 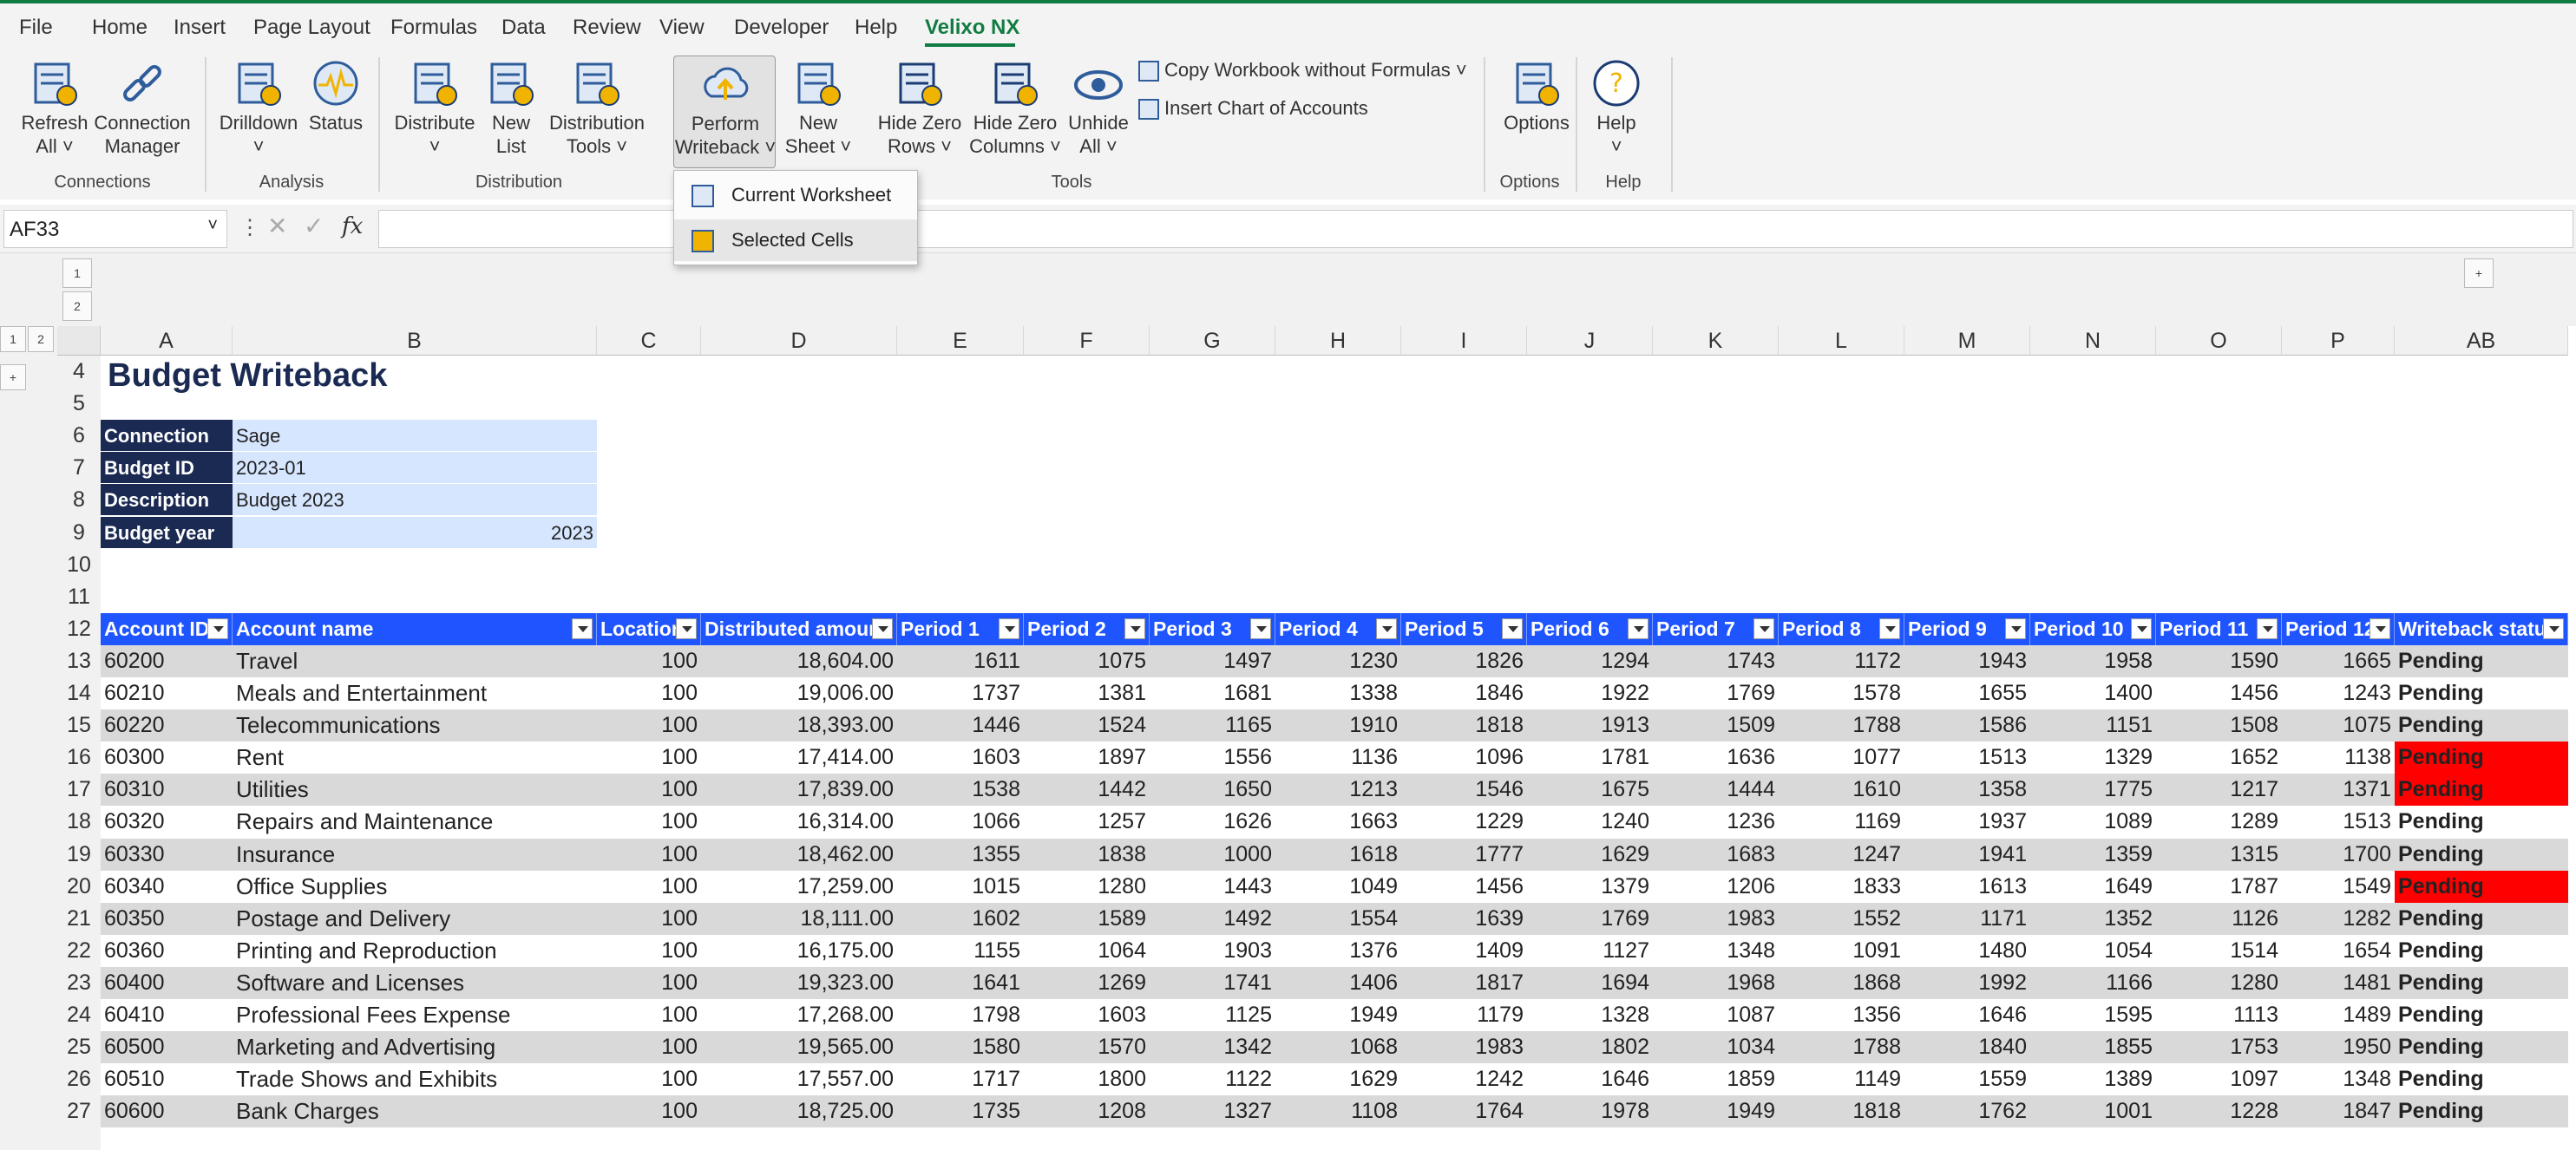 I want to click on table-cell: 1741, so click(x=1212, y=983).